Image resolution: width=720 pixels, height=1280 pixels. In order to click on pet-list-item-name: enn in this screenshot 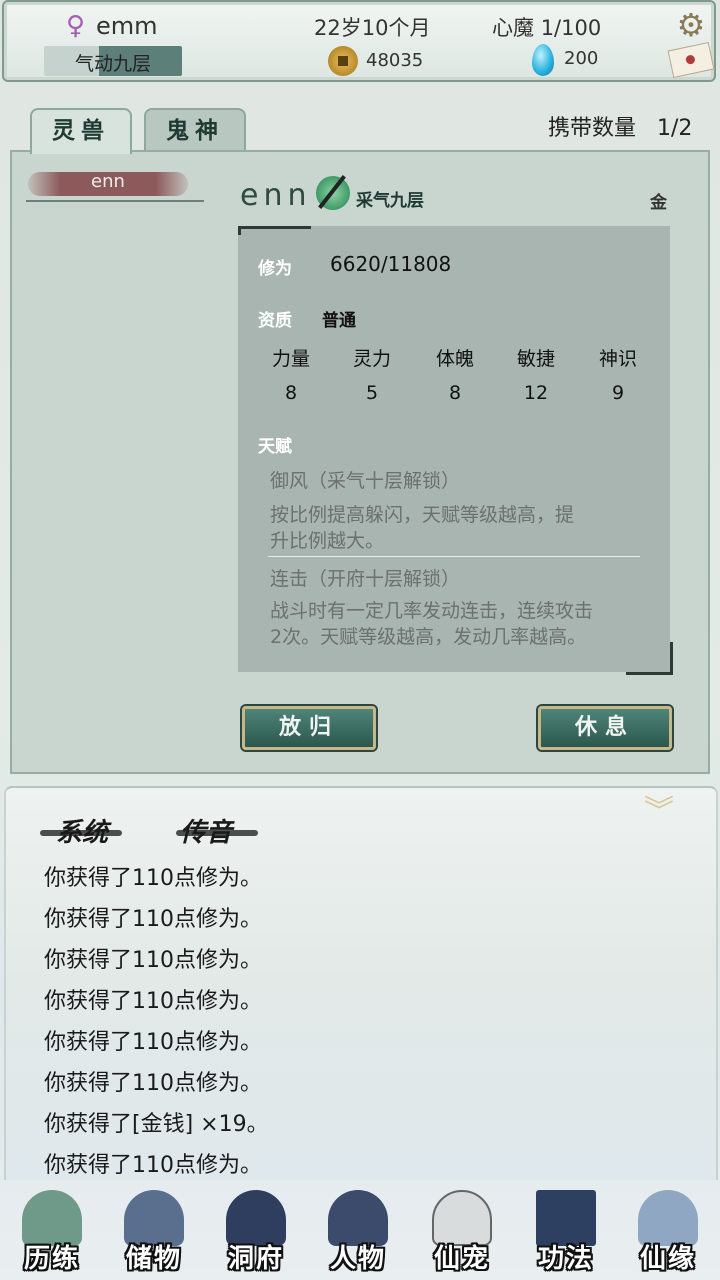, I will do `click(108, 181)`.